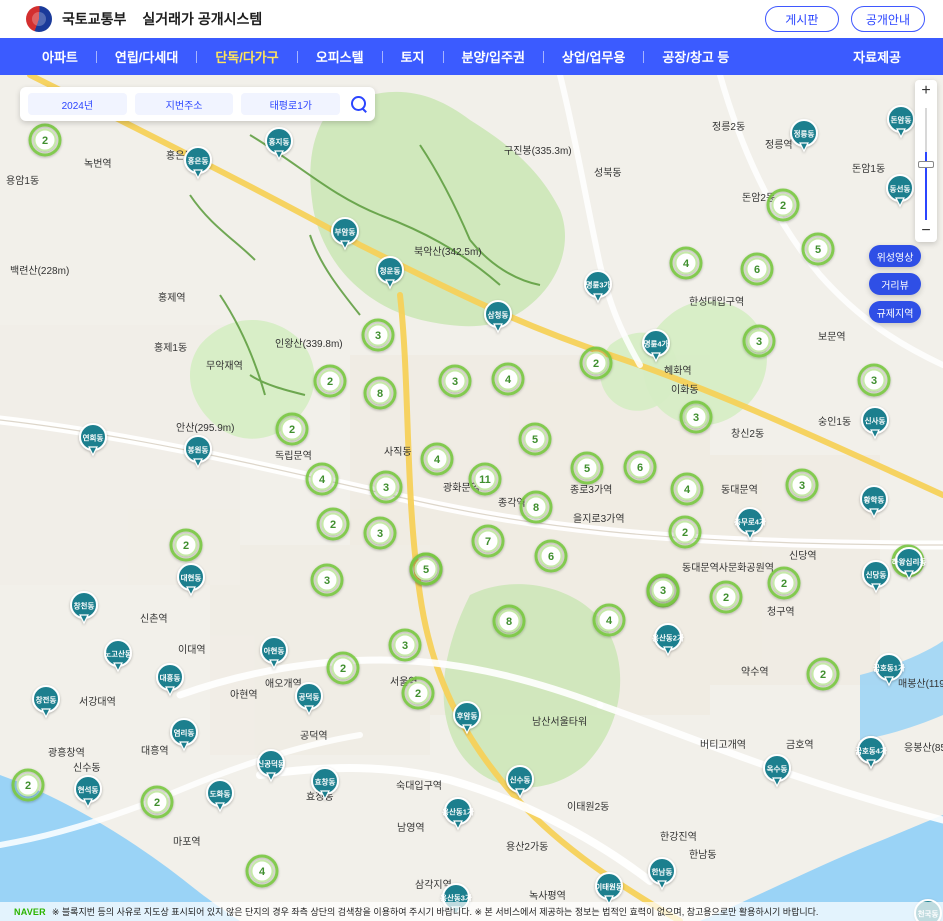  Describe the element at coordinates (926, 91) in the screenshot. I see `zoom-in-button: +` at that location.